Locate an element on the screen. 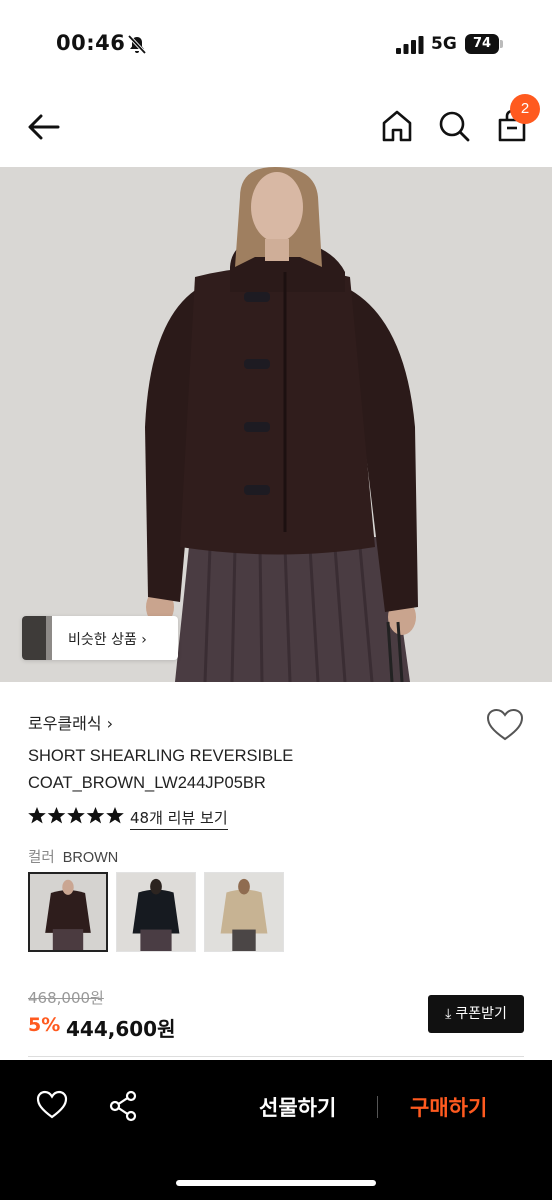  wishlist-heart-icon is located at coordinates (505, 725).